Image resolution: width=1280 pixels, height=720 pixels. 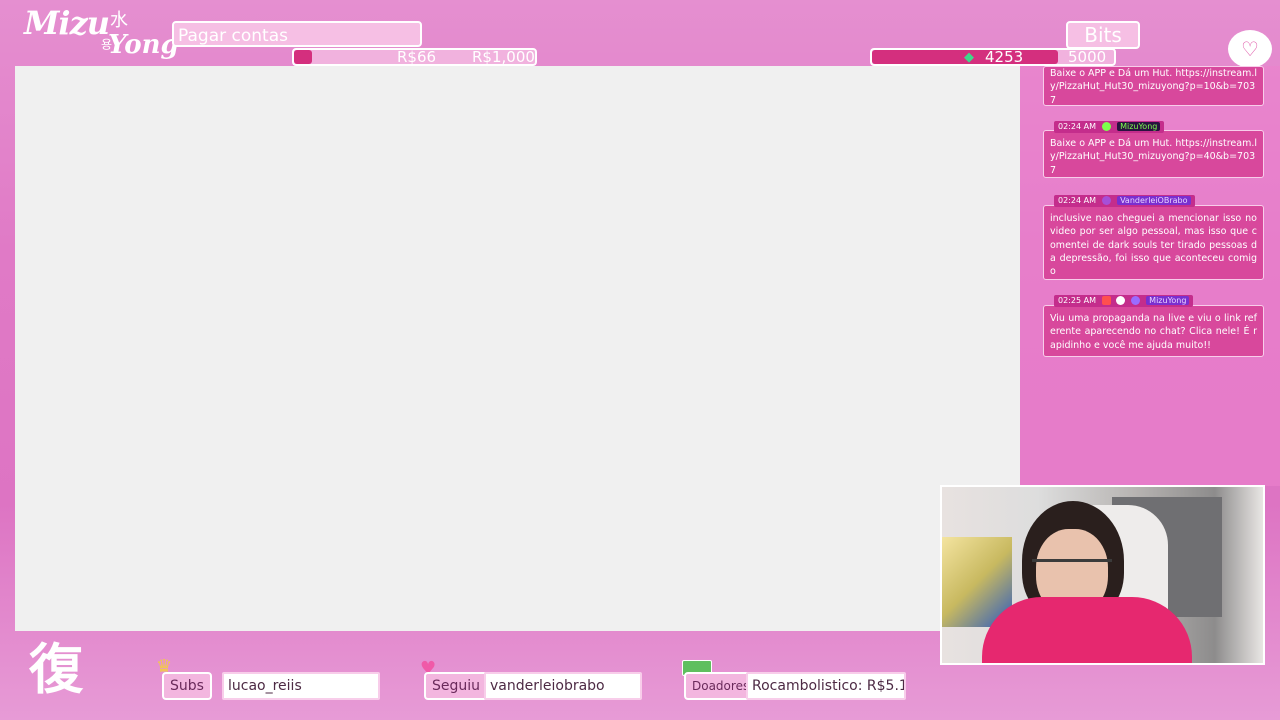 What do you see at coordinates (56, 669) in the screenshot?
I see `bottom-kanji-logo: 復` at bounding box center [56, 669].